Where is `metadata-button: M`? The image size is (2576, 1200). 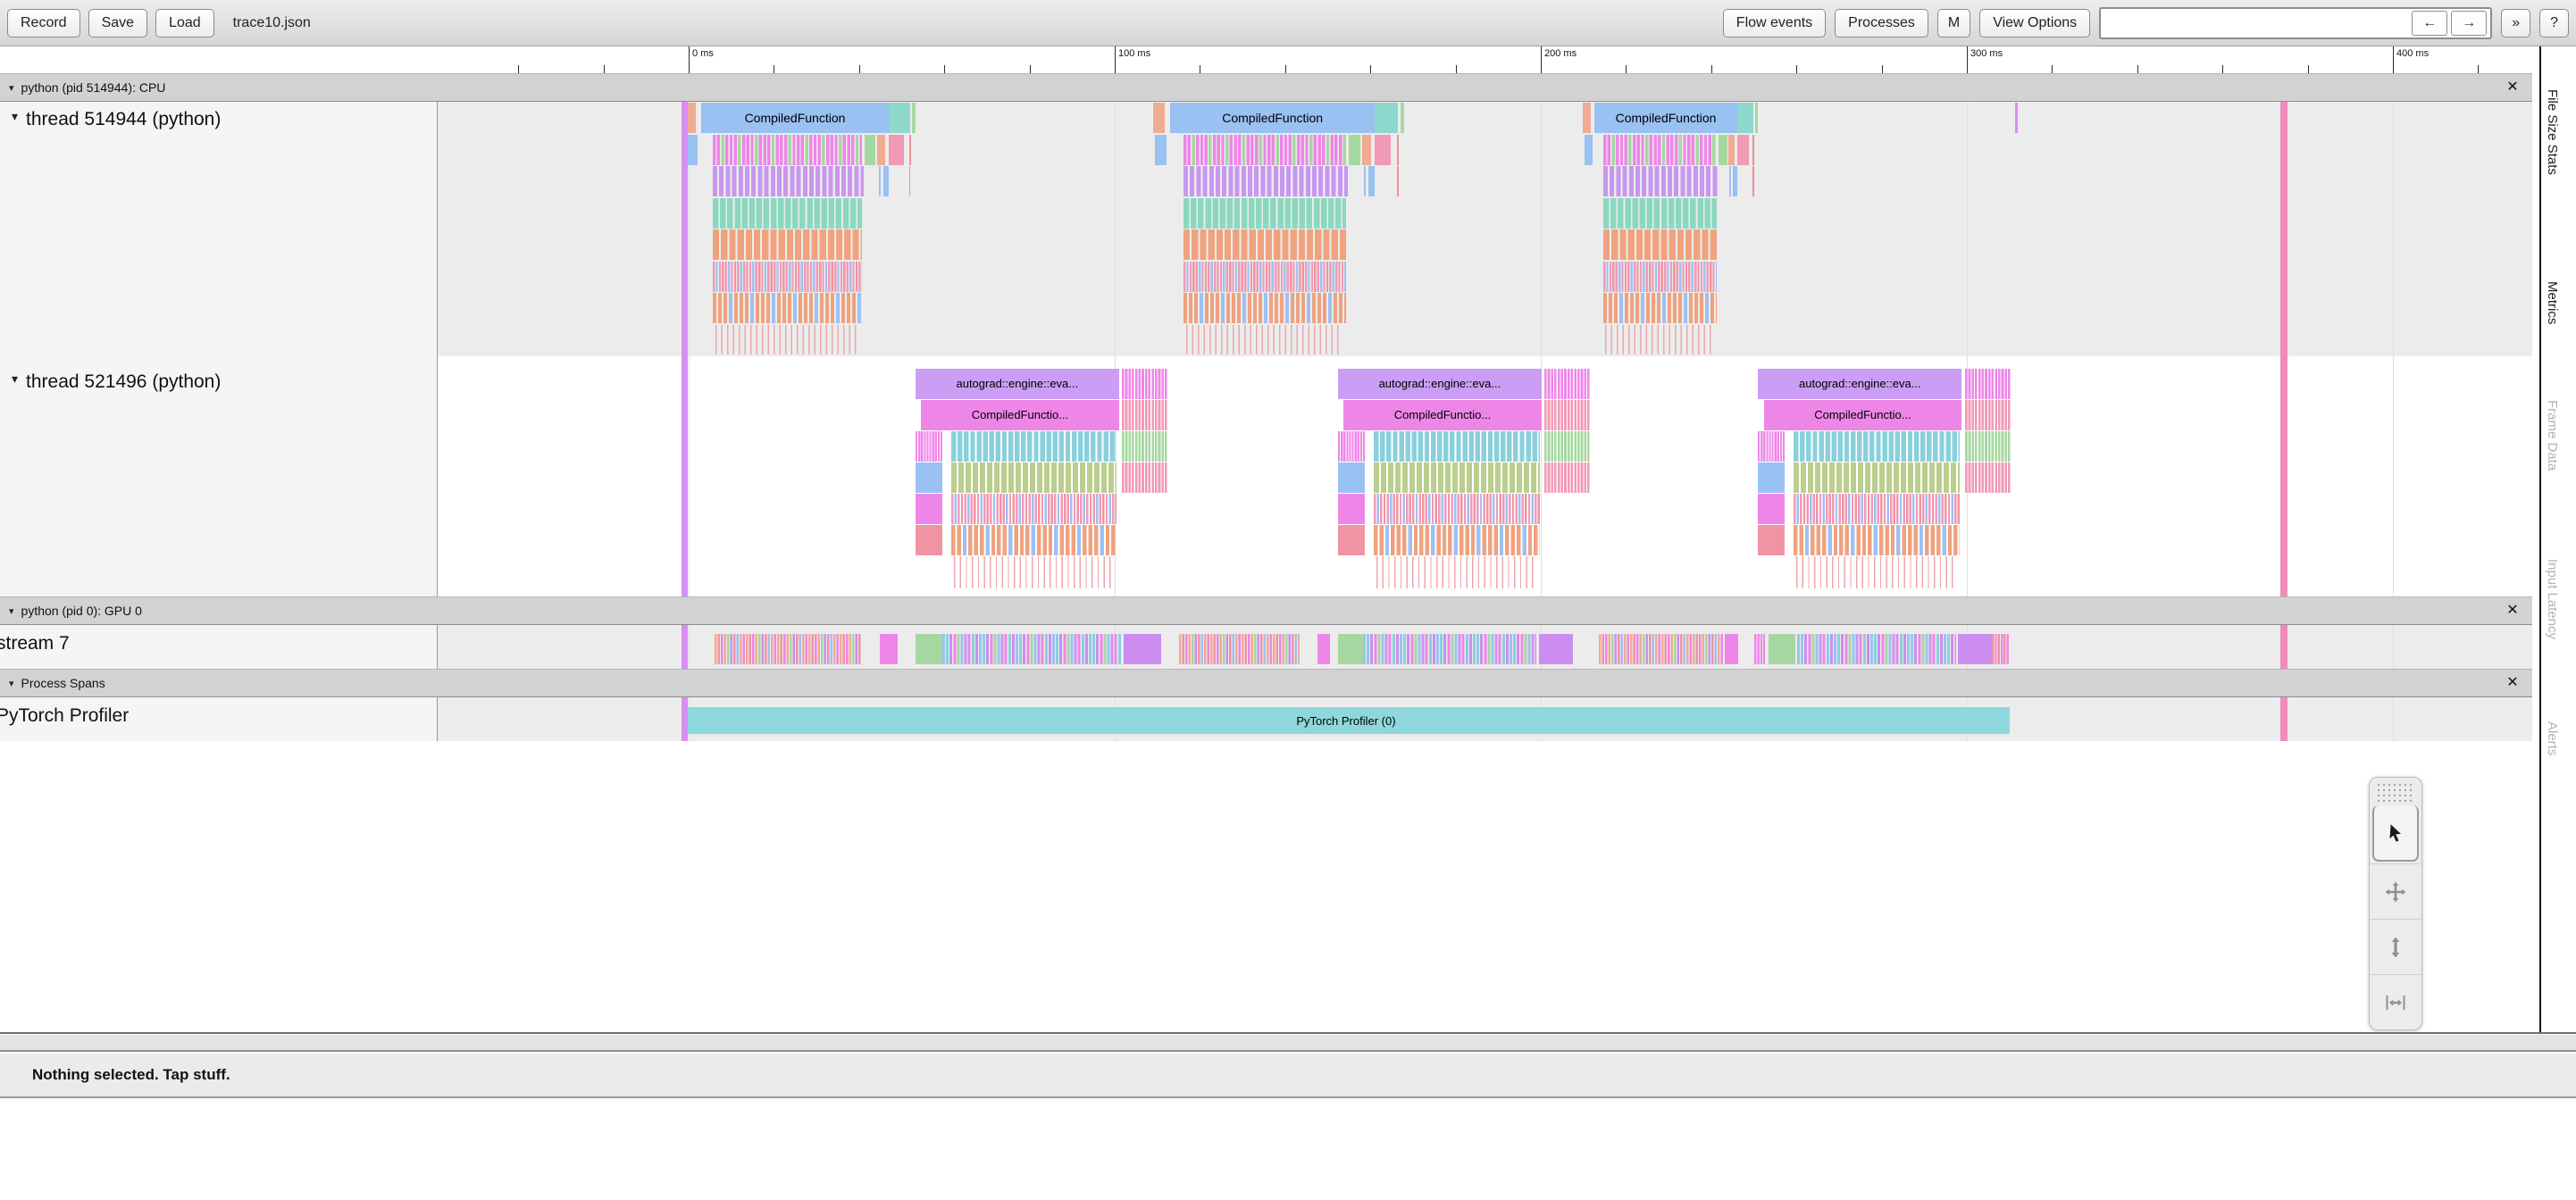 metadata-button: M is located at coordinates (1953, 23).